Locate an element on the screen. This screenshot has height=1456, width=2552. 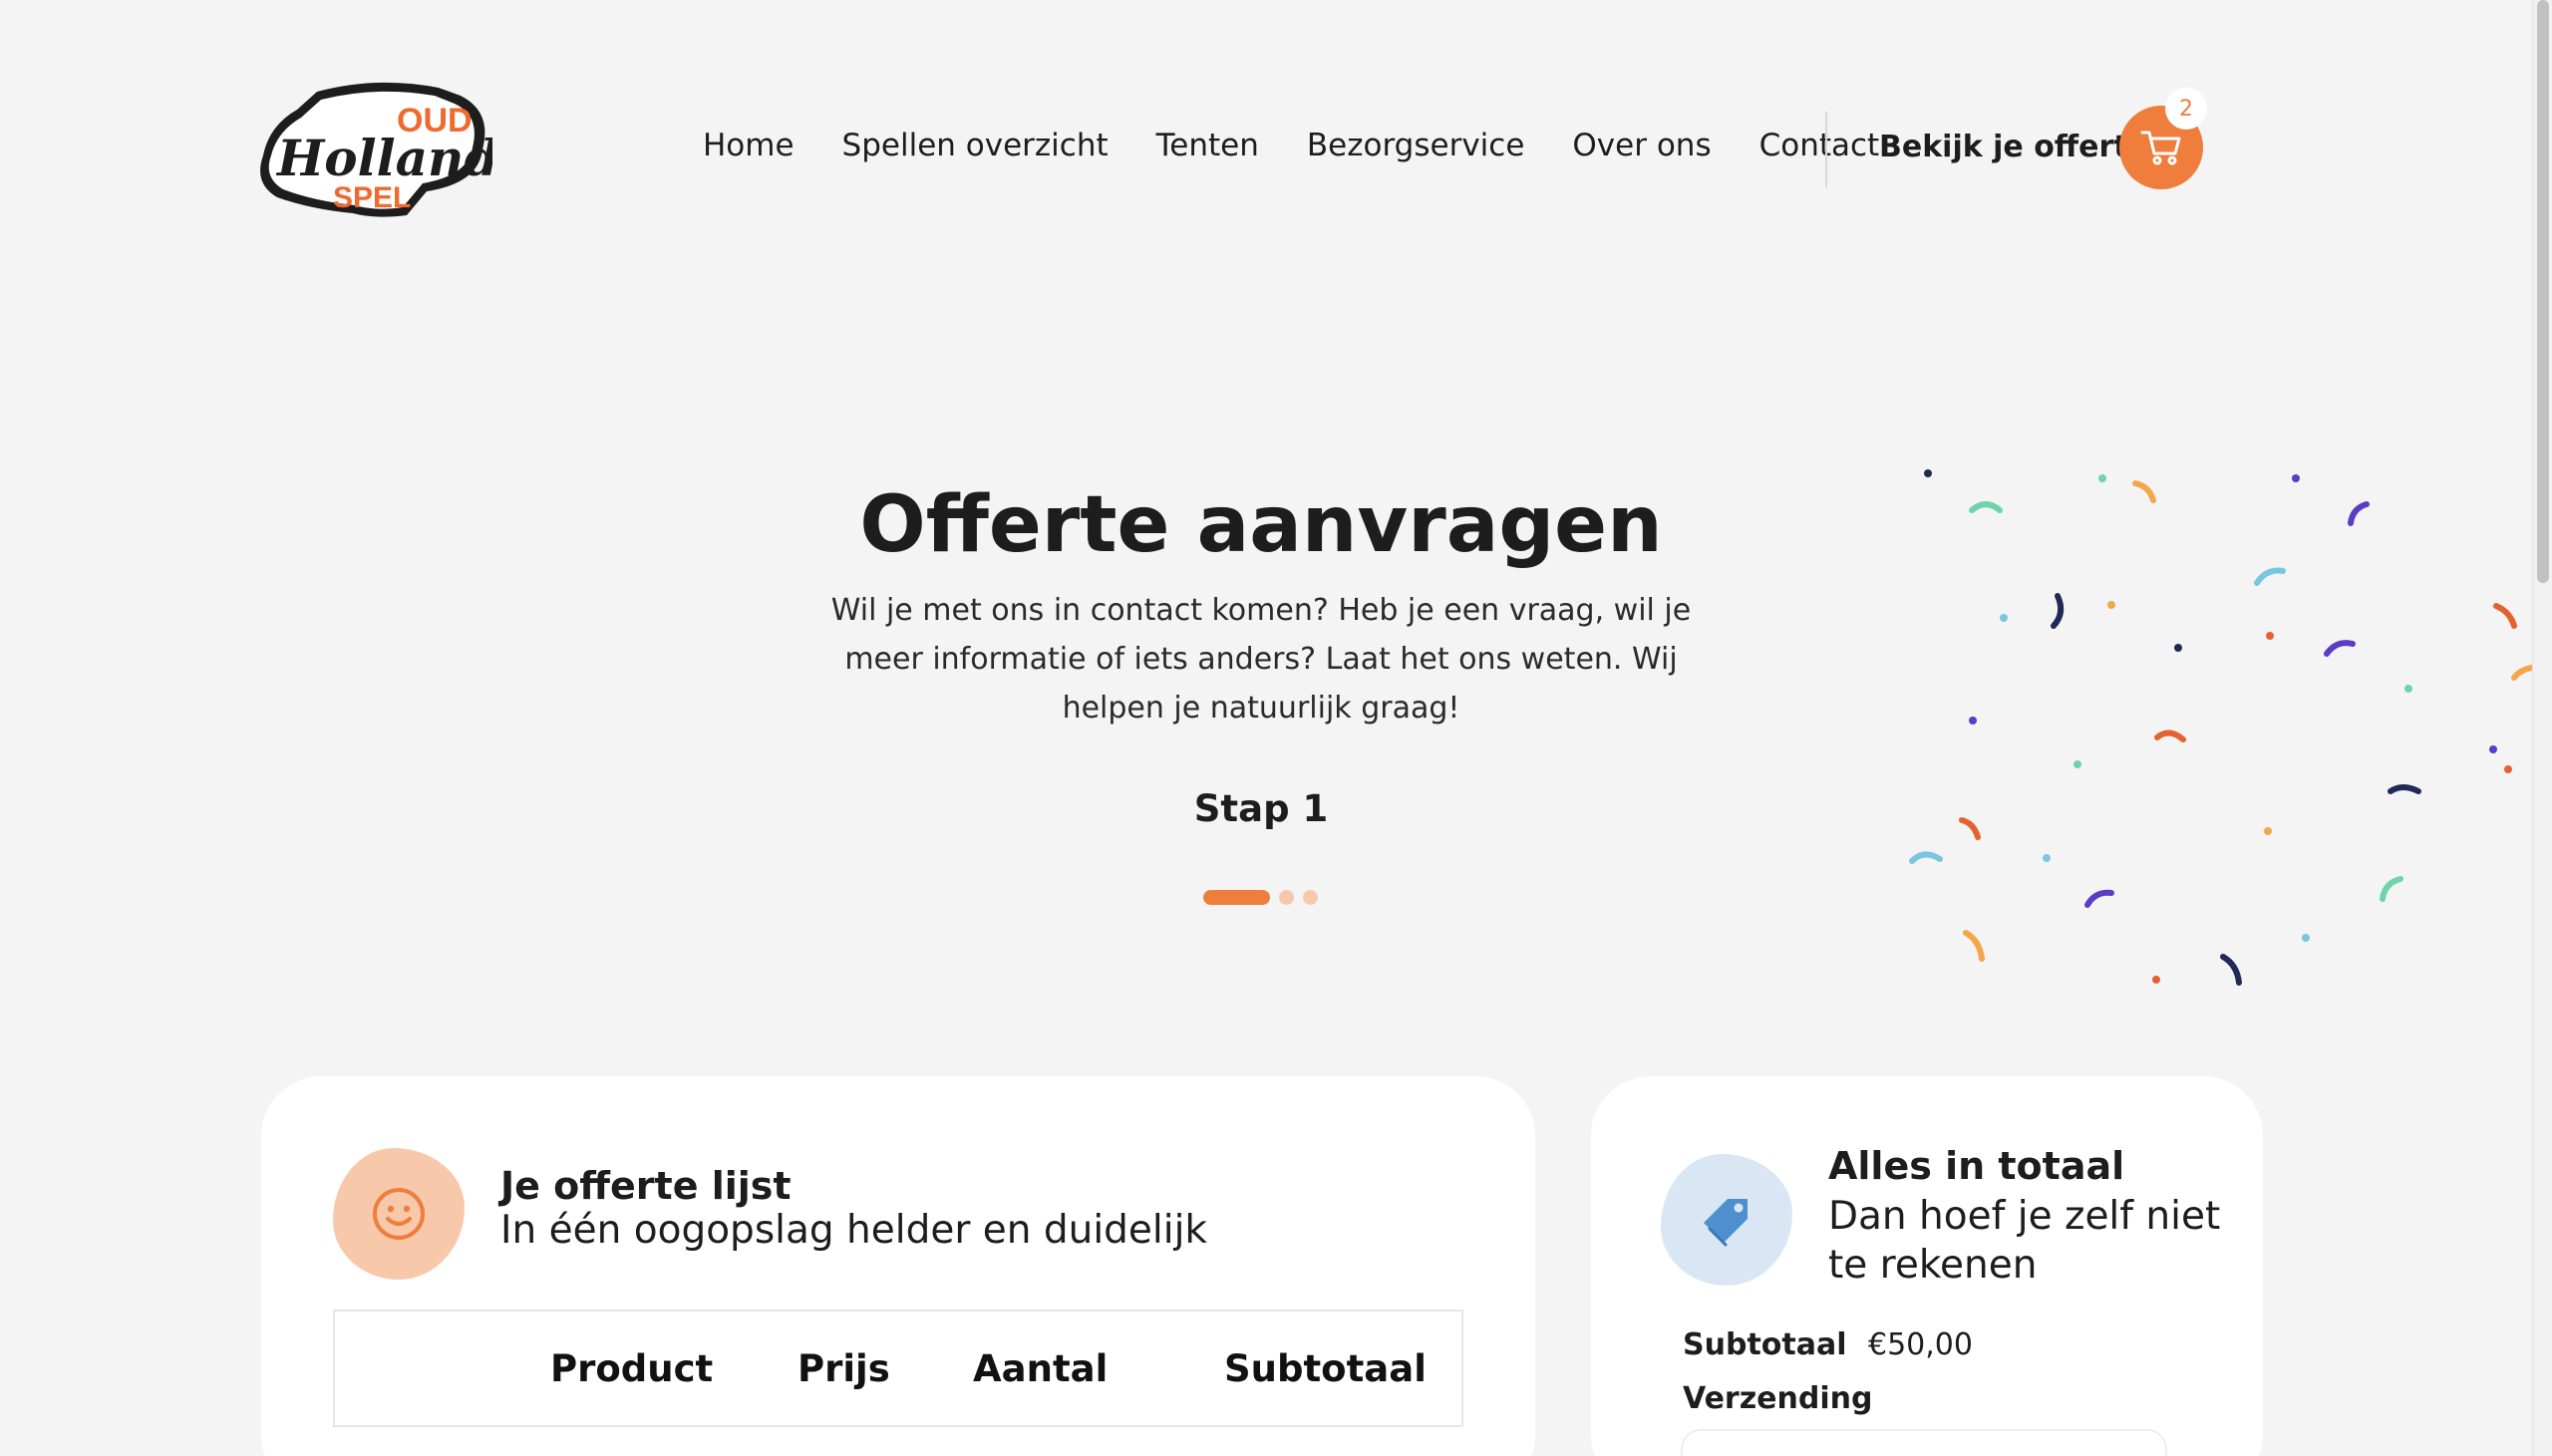
column-header-product: Product is located at coordinates (632, 1368).